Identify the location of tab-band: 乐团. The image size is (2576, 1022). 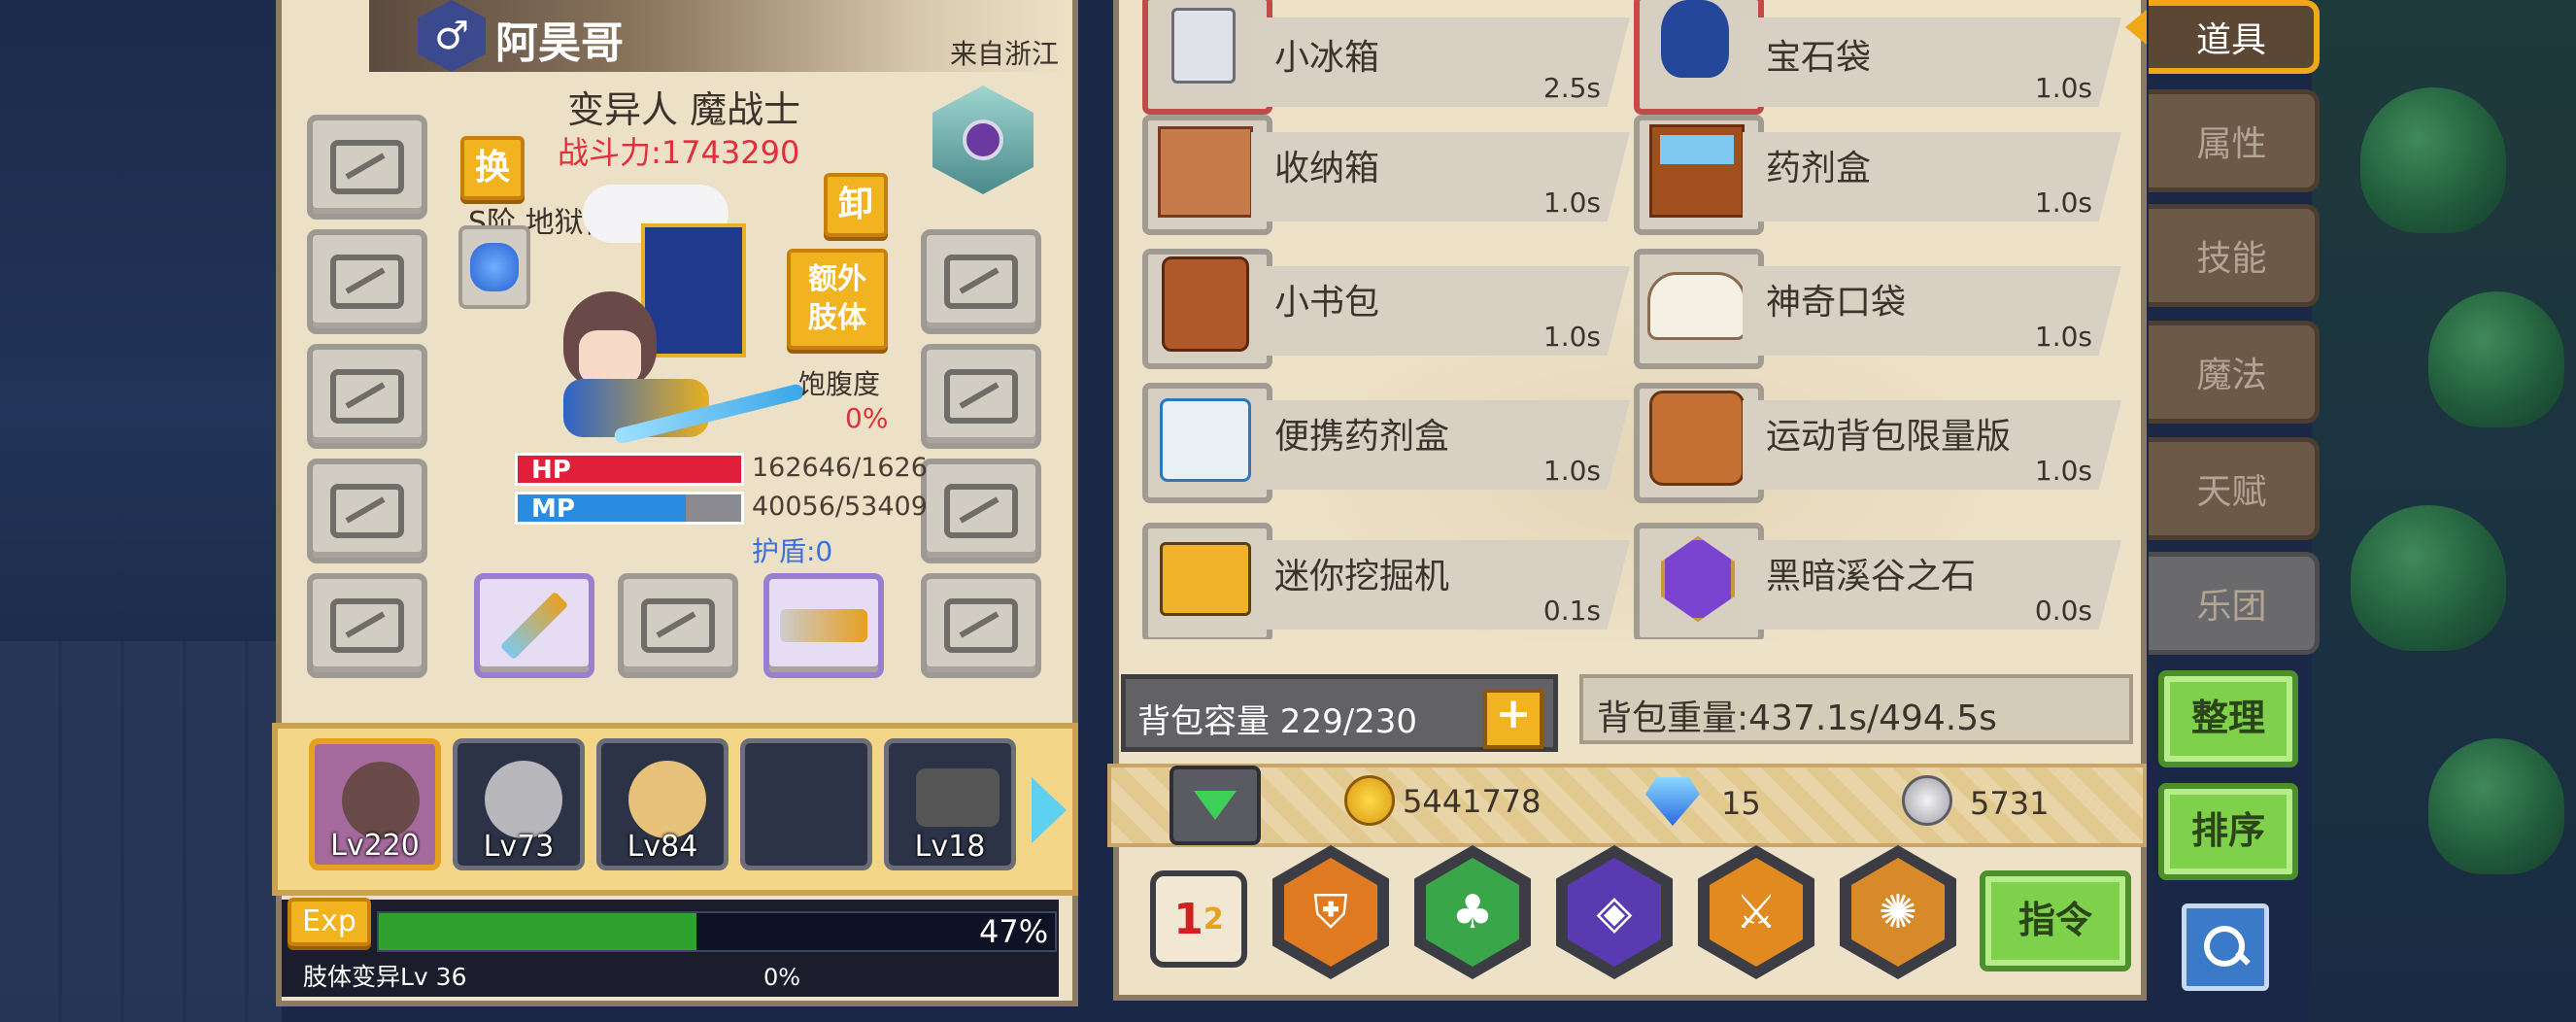
(2234, 604).